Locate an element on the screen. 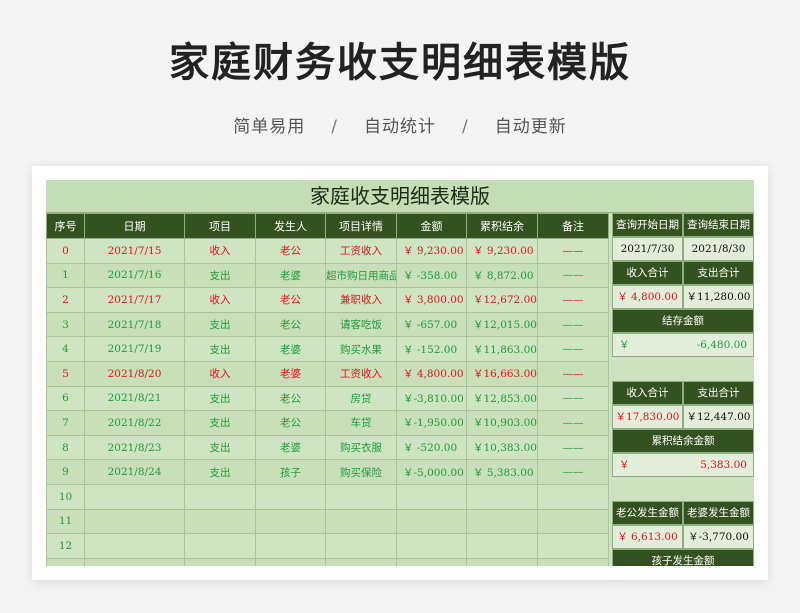  income-total2-label: 收入合计 is located at coordinates (647, 393).